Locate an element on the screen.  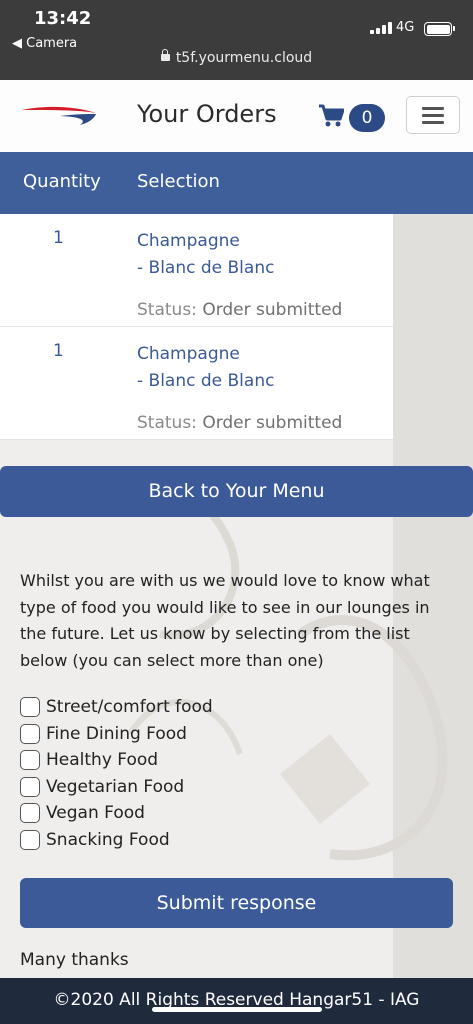
option-label: Healthy Food is located at coordinates (102, 760).